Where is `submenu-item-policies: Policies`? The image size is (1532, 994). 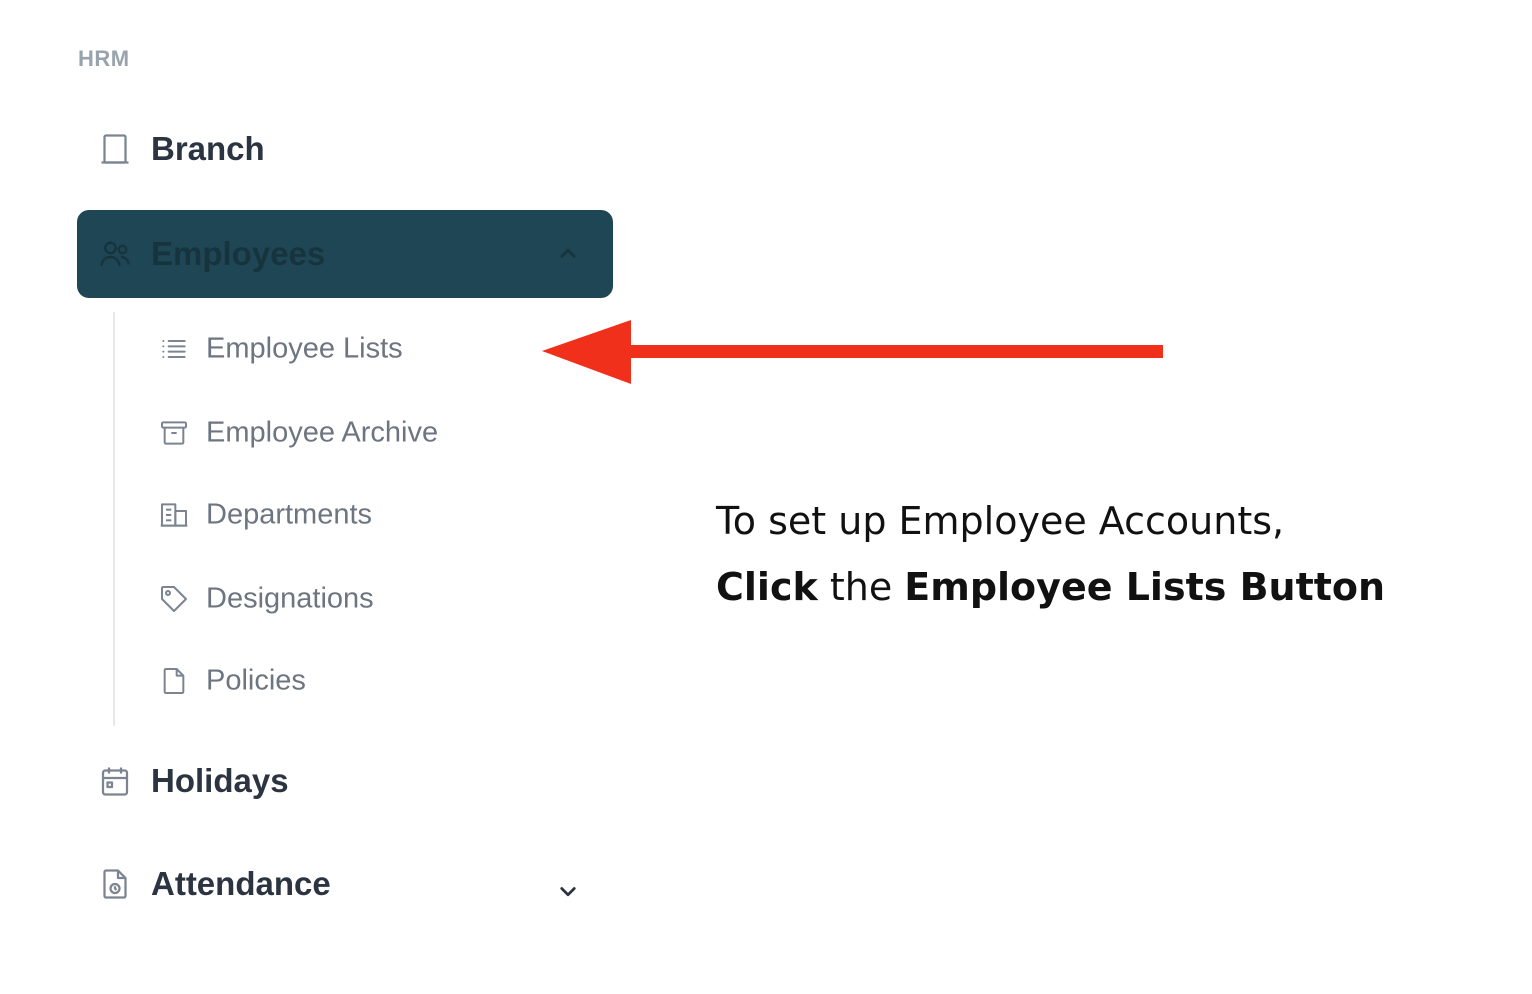
submenu-item-policies: Policies is located at coordinates (360, 681).